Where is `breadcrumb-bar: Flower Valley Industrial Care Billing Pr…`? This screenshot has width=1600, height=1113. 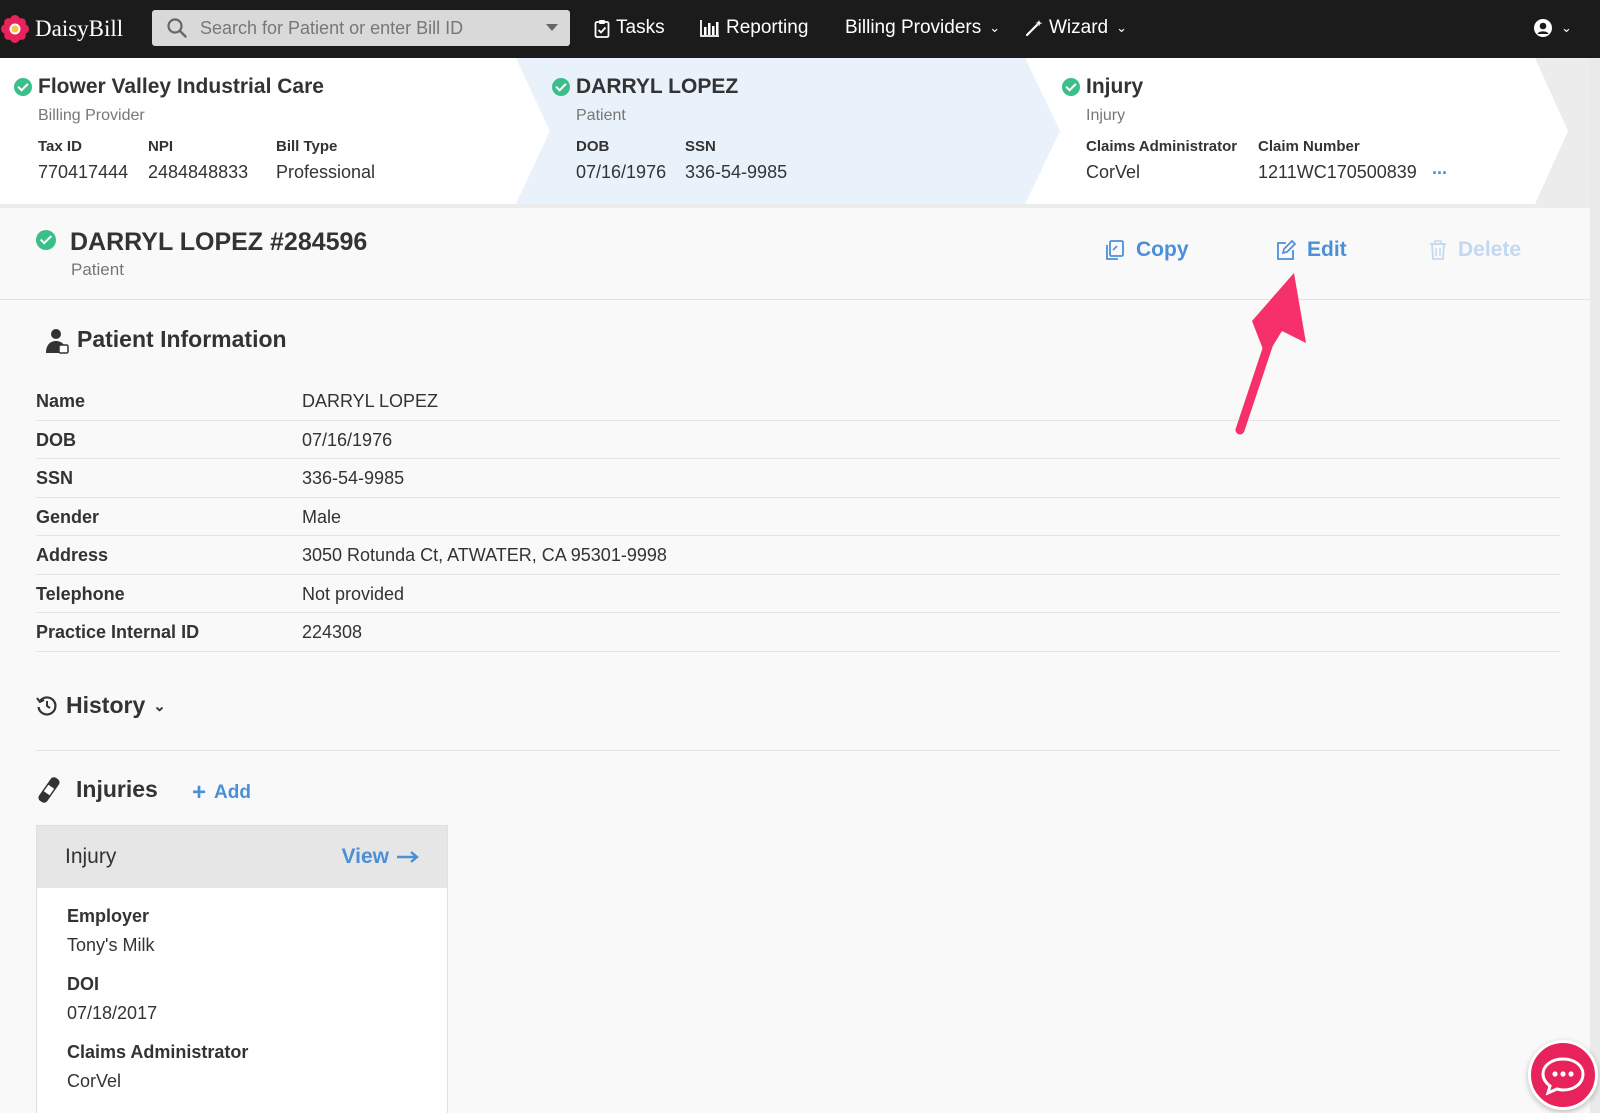
breadcrumb-bar: Flower Valley Industrial Care Billing Pr… is located at coordinates (800, 133).